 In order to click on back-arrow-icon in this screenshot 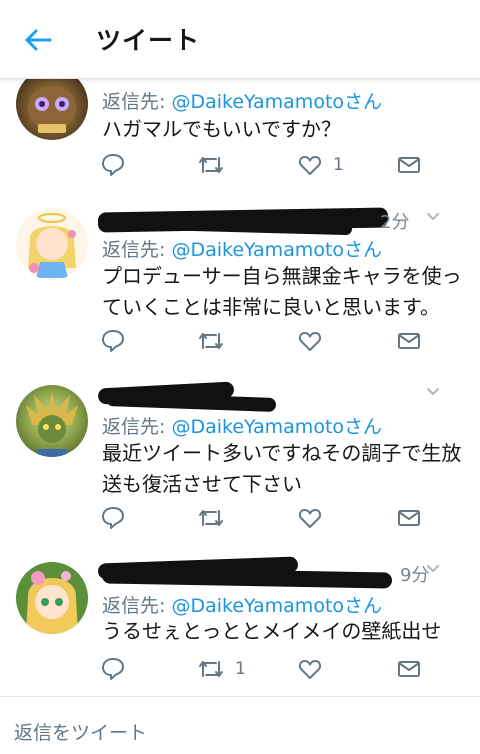, I will do `click(38, 40)`.